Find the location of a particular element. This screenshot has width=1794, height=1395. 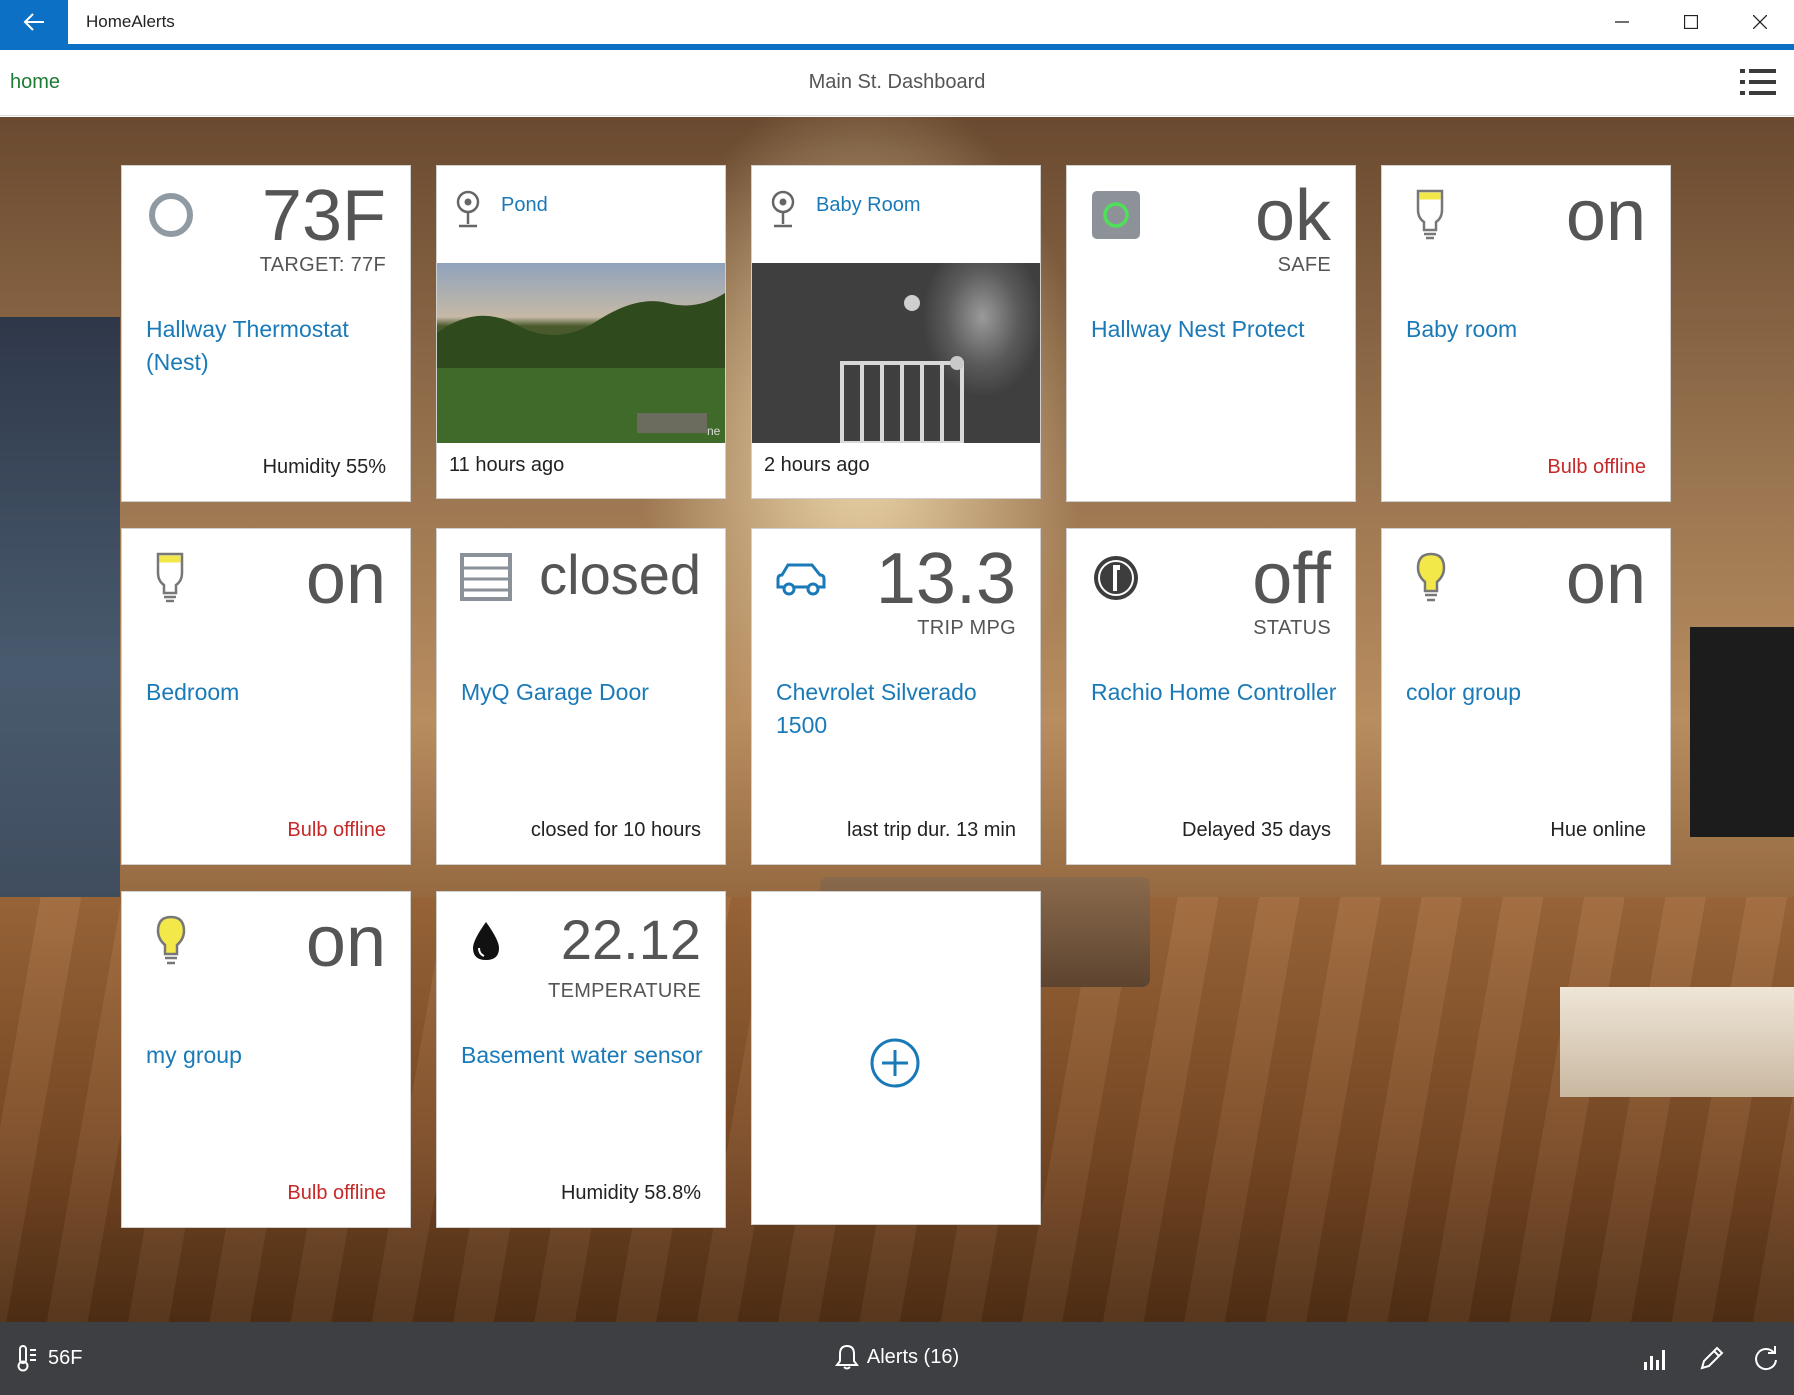

back-arrow-icon is located at coordinates (33, 22).